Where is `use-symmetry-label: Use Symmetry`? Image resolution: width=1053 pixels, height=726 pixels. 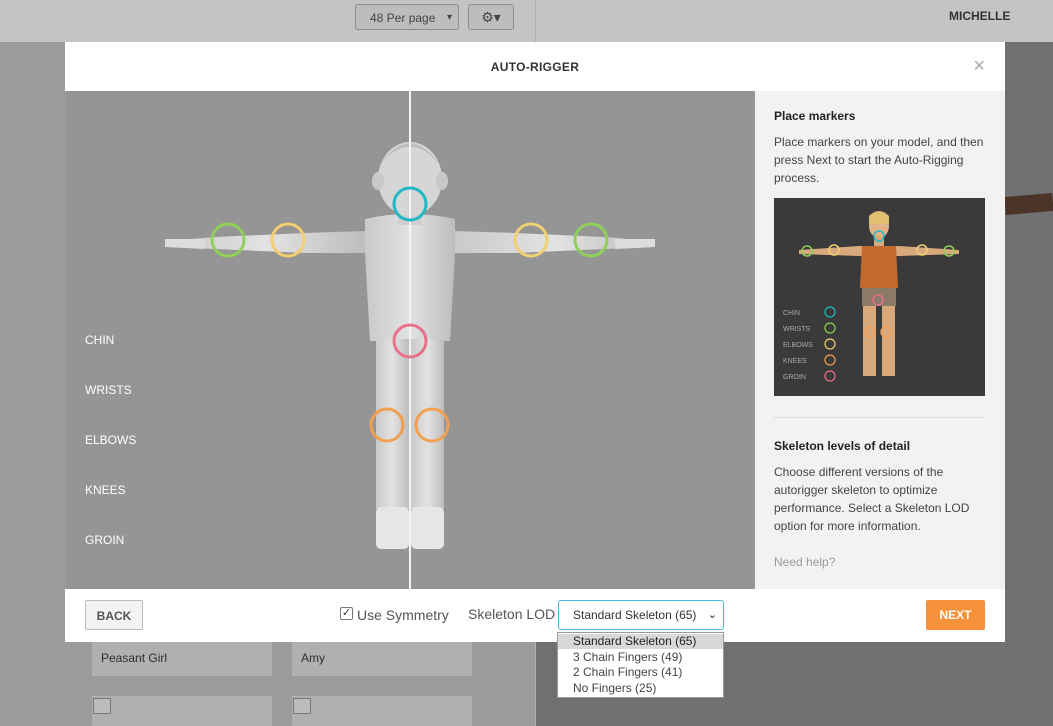 use-symmetry-label: Use Symmetry is located at coordinates (403, 615).